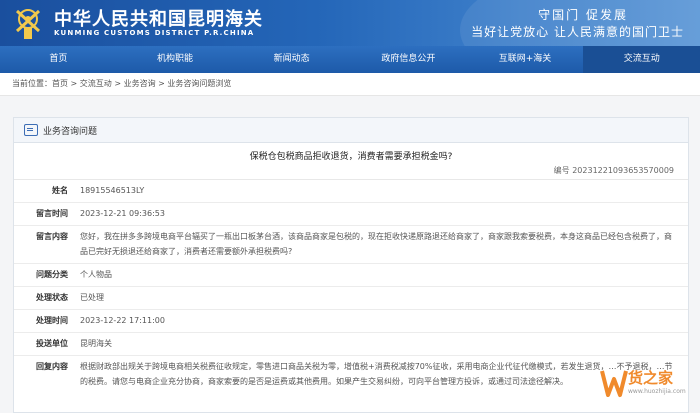 This screenshot has height=413, width=700. I want to click on field-row-time: 留言时间 2023-12-21 09:36:53, so click(351, 214).